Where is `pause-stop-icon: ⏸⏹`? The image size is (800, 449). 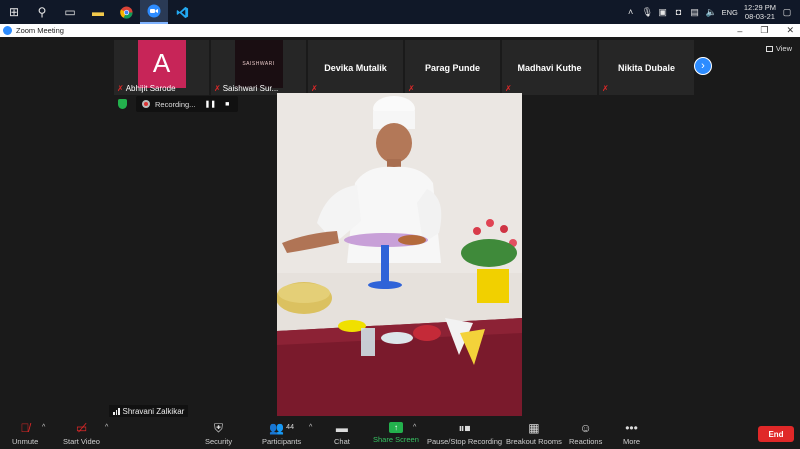
pause-stop-icon: ⏸⏹ is located at coordinates (464, 428).